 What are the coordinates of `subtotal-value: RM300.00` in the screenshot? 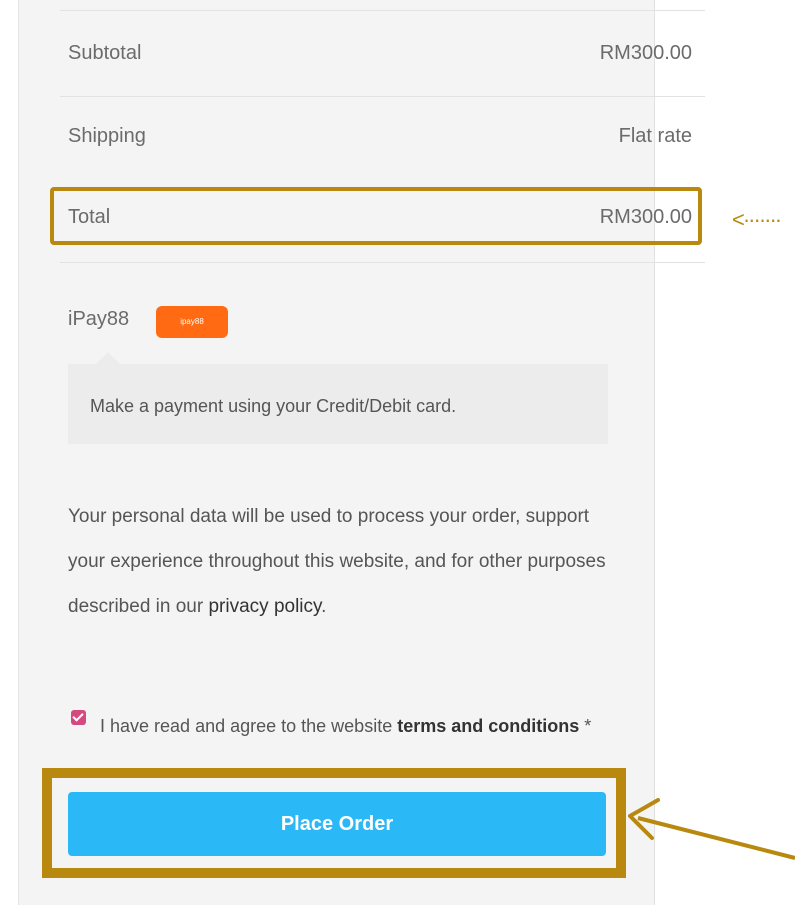 It's located at (645, 53).